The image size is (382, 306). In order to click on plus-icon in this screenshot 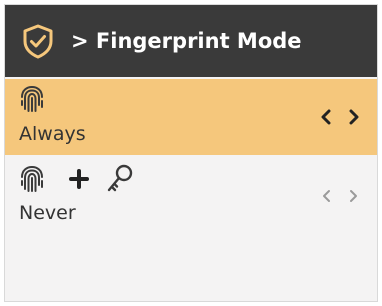, I will do `click(79, 179)`.